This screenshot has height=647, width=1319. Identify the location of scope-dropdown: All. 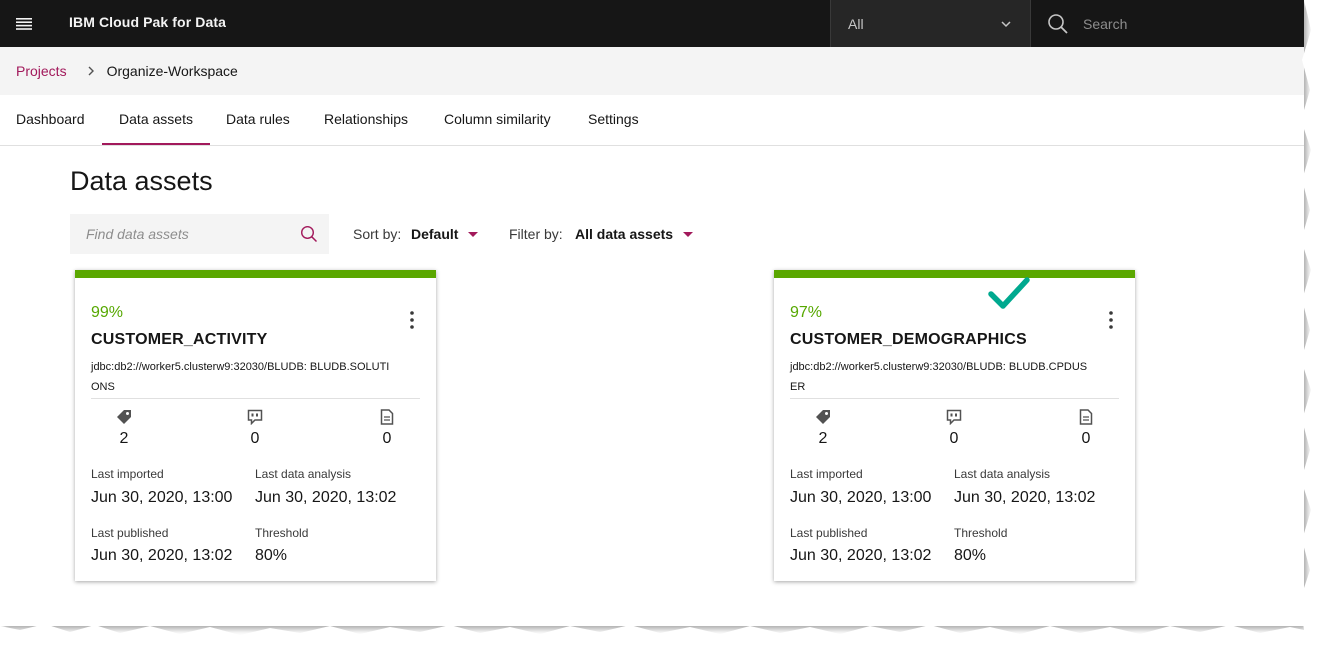
(930, 23).